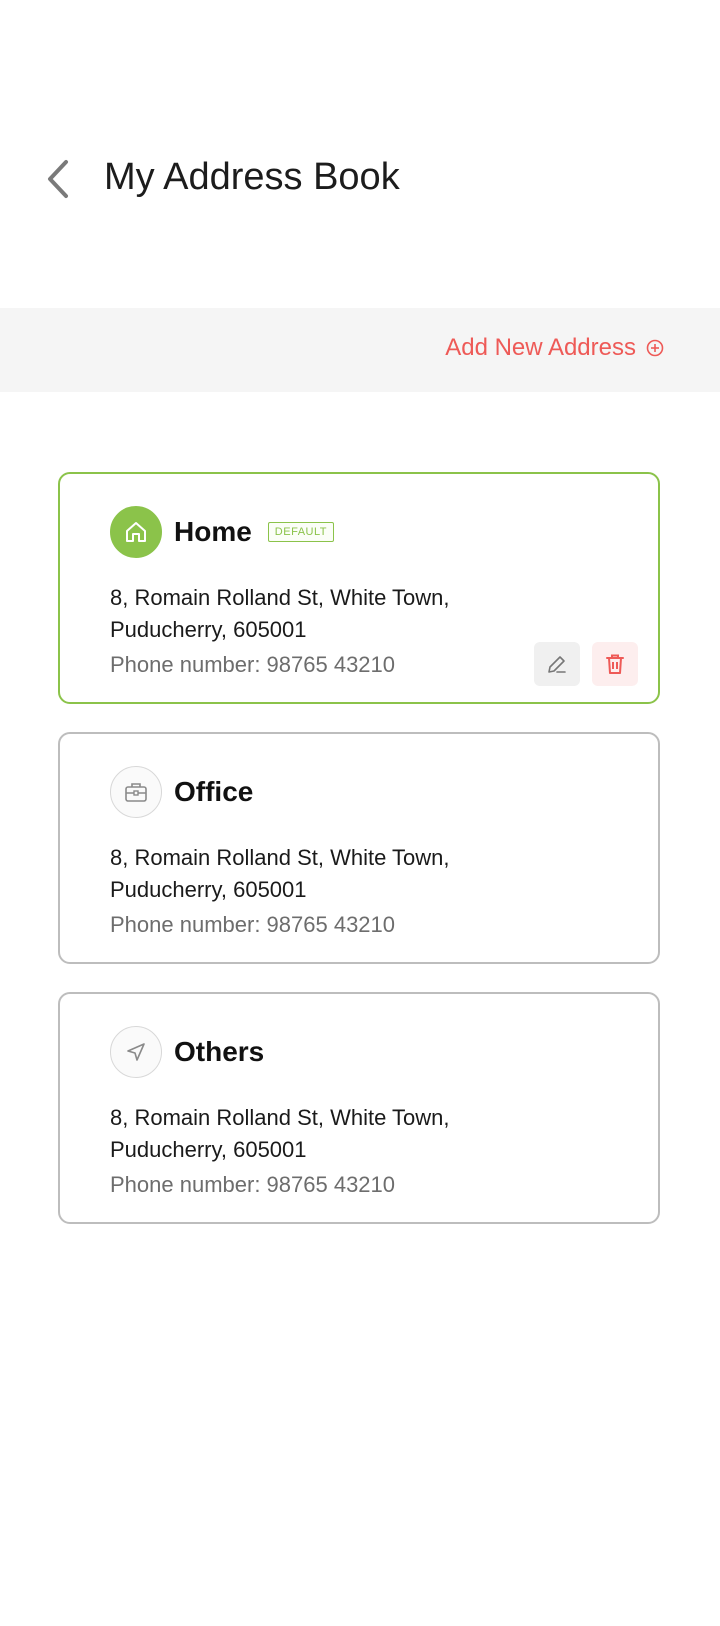 The height and width of the screenshot is (1626, 720). What do you see at coordinates (136, 532) in the screenshot?
I see `home-icon` at bounding box center [136, 532].